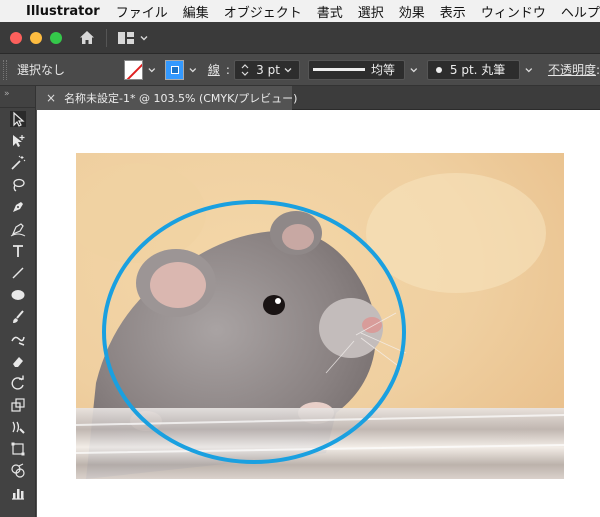 This screenshot has height=517, width=600. I want to click on menu-help: ヘルプ, so click(580, 11).